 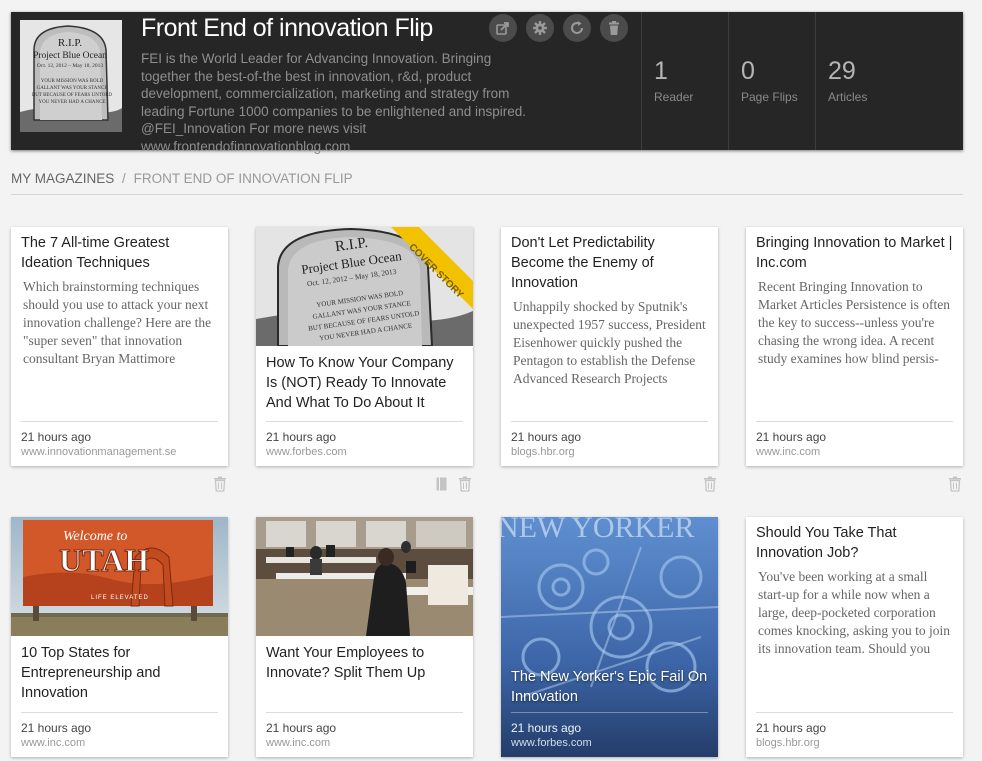 What do you see at coordinates (441, 484) in the screenshot?
I see `set-cover-icon` at bounding box center [441, 484].